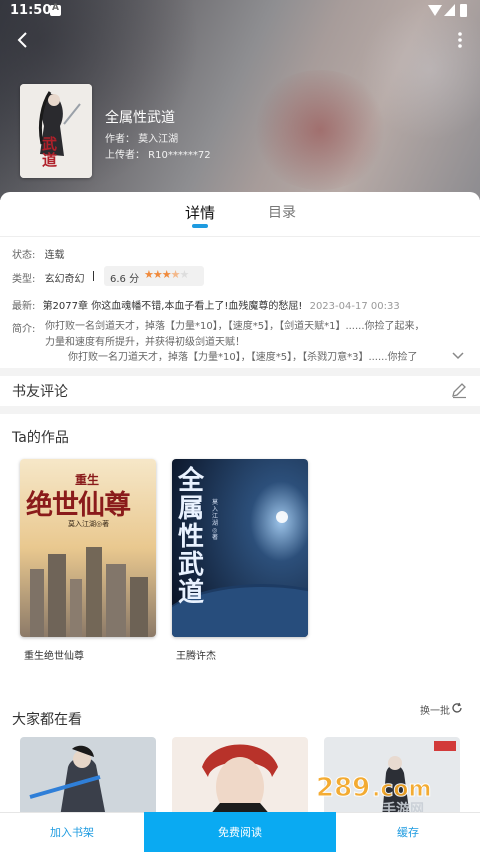 The width and height of the screenshot is (480, 852). What do you see at coordinates (240, 548) in the screenshot?
I see `work-card-2: 全属性武道 莫入江湖◎著` at bounding box center [240, 548].